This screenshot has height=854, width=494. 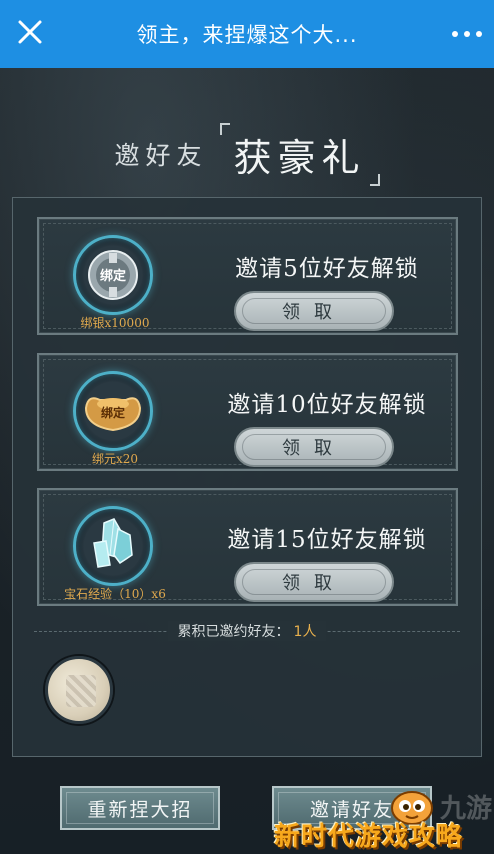 I want to click on unlock-requirement: 邀请15位好友解锁, so click(x=327, y=540).